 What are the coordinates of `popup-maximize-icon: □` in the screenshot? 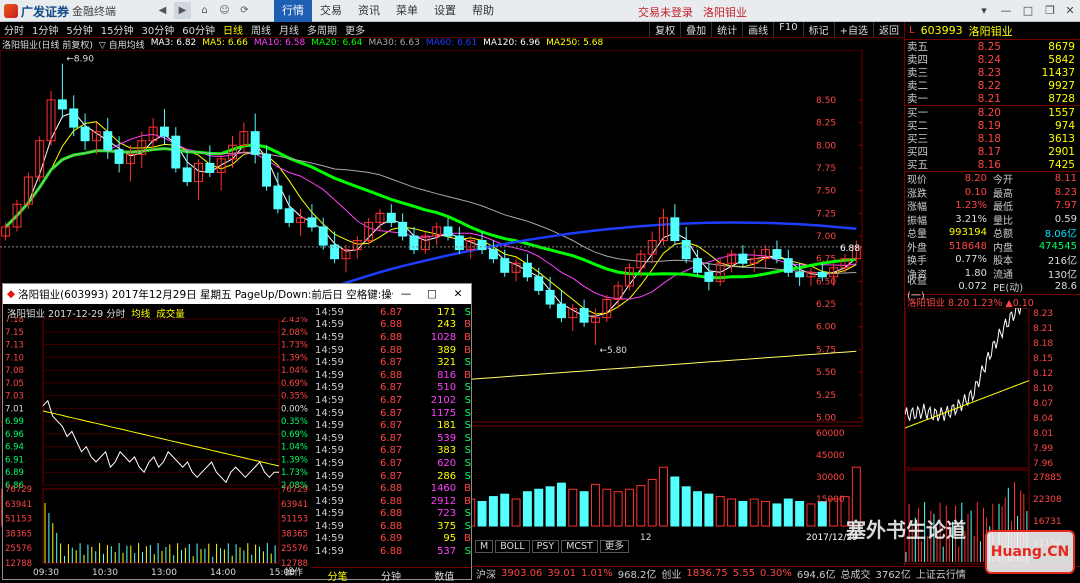 It's located at (432, 294).